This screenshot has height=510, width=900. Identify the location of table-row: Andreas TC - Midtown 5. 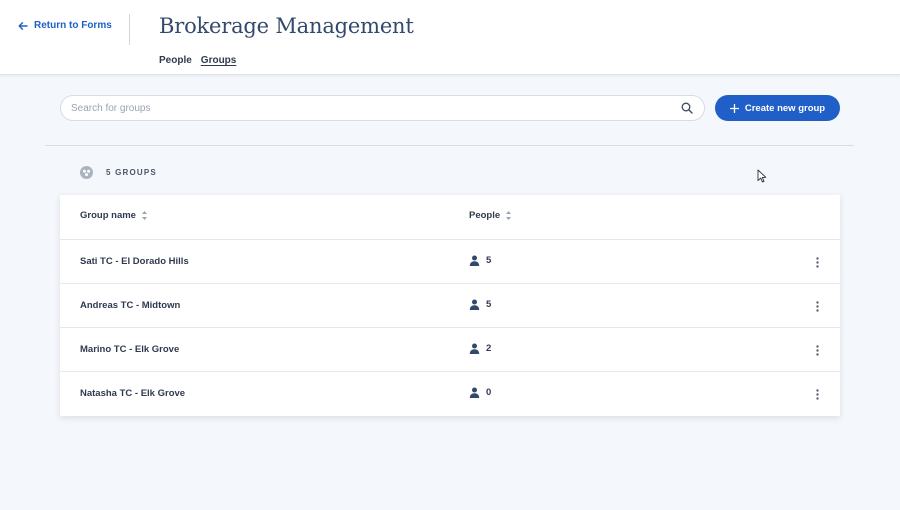
(450, 306).